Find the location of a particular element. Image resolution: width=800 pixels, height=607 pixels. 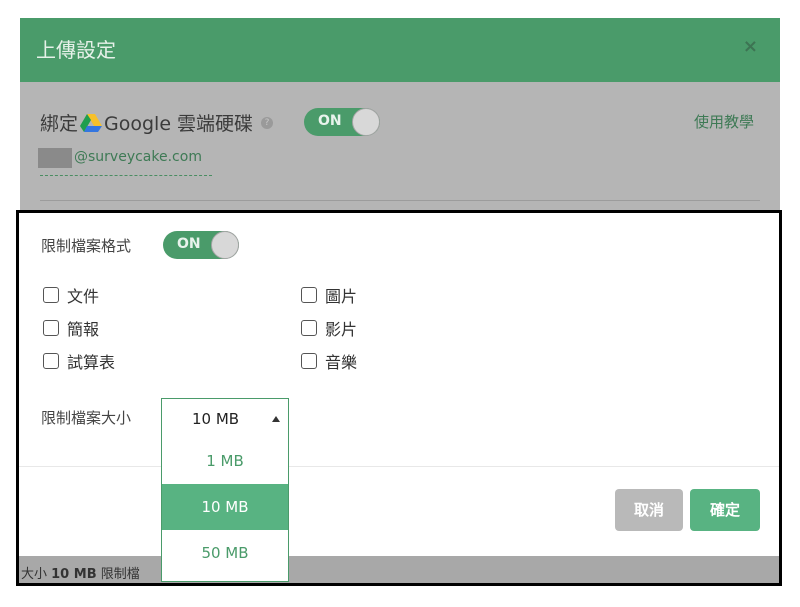

section-divider is located at coordinates (400, 200).